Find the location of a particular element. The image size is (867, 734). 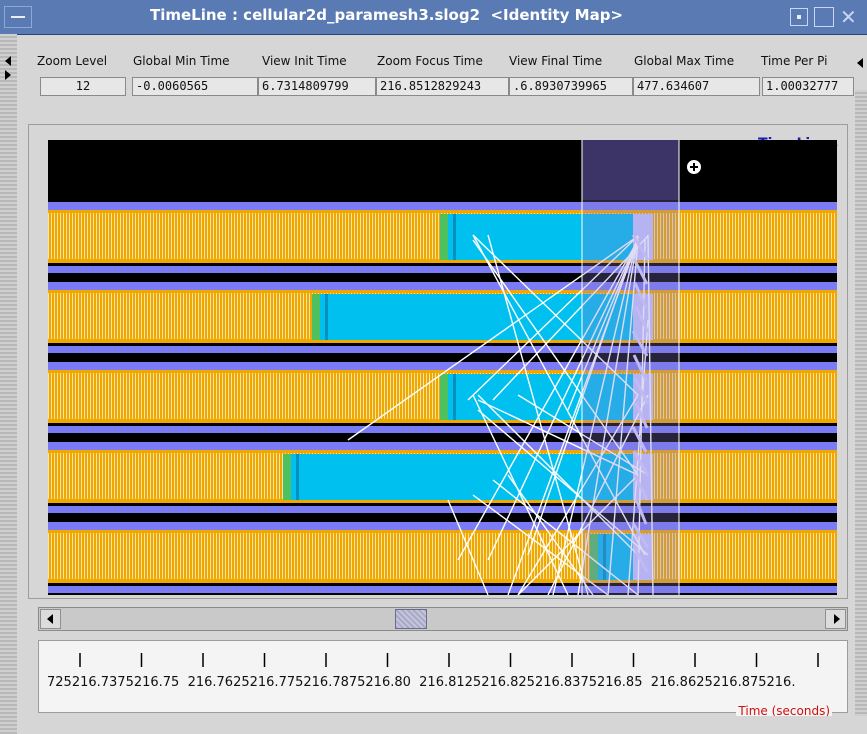

scroll-left-icon is located at coordinates (8, 61).